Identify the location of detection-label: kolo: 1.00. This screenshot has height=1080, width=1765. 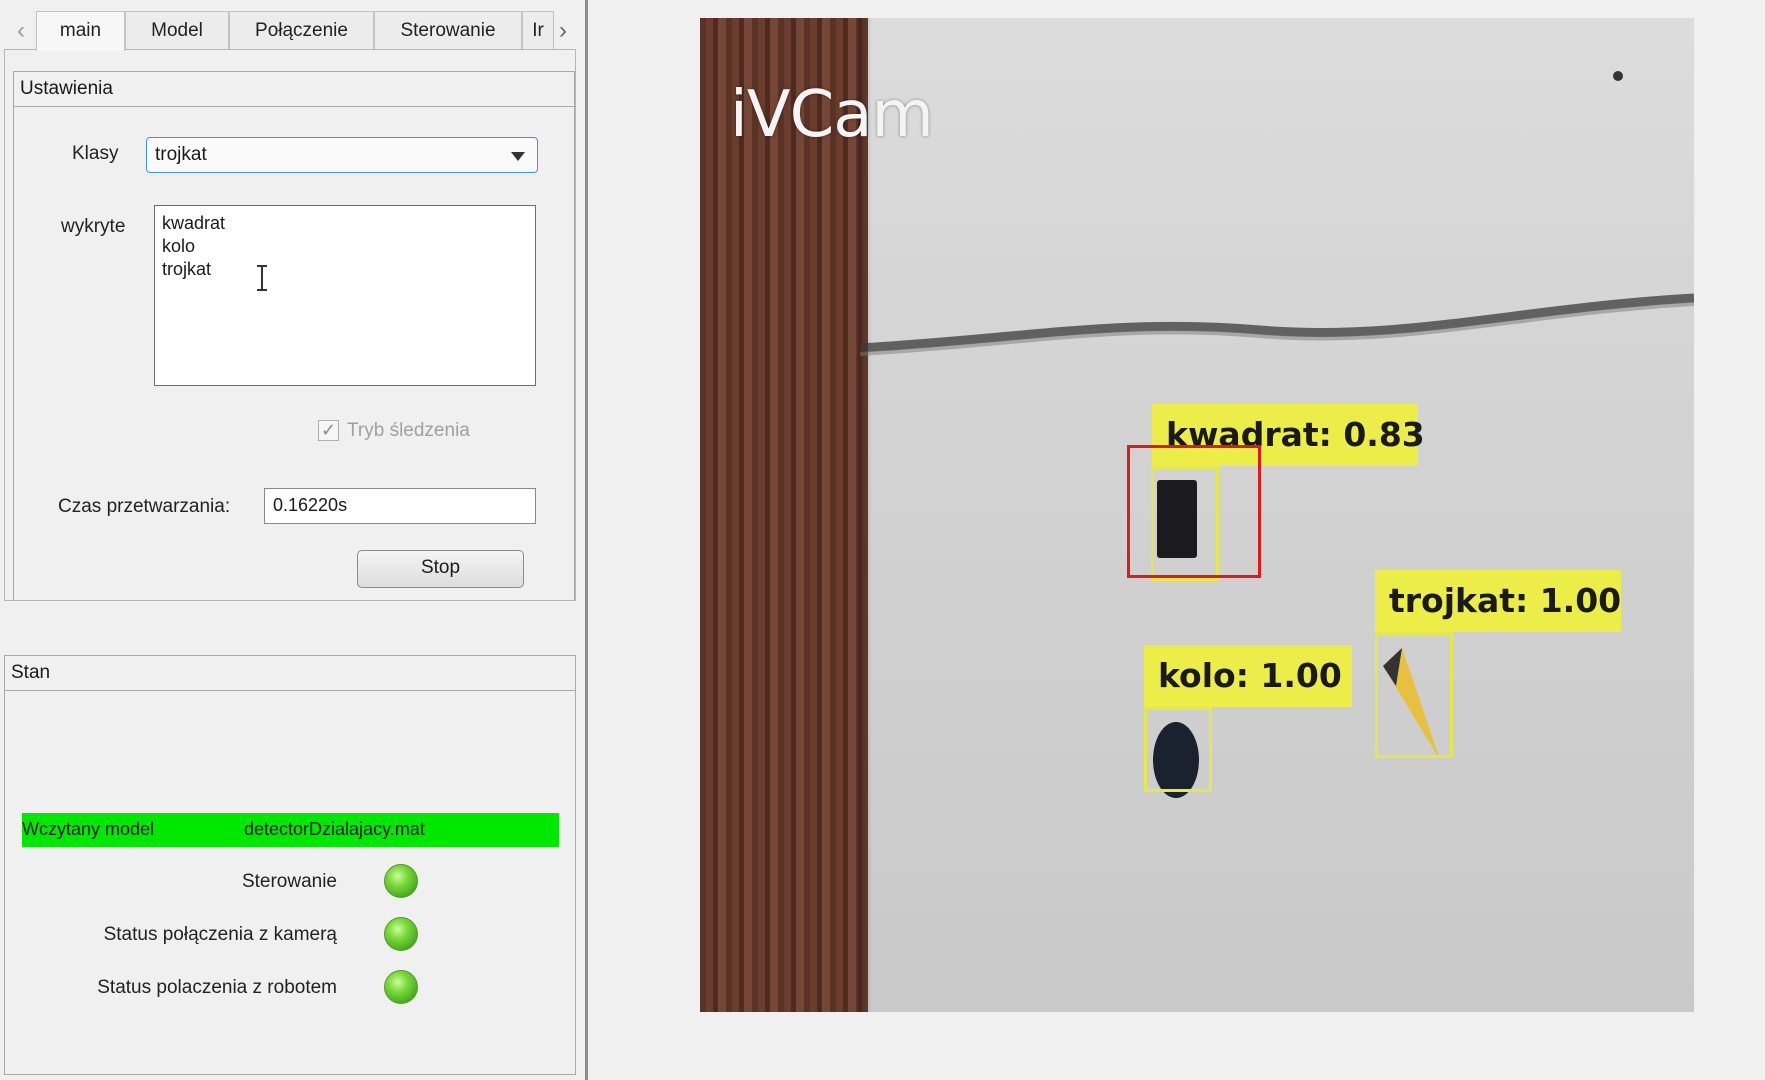
(1248, 676).